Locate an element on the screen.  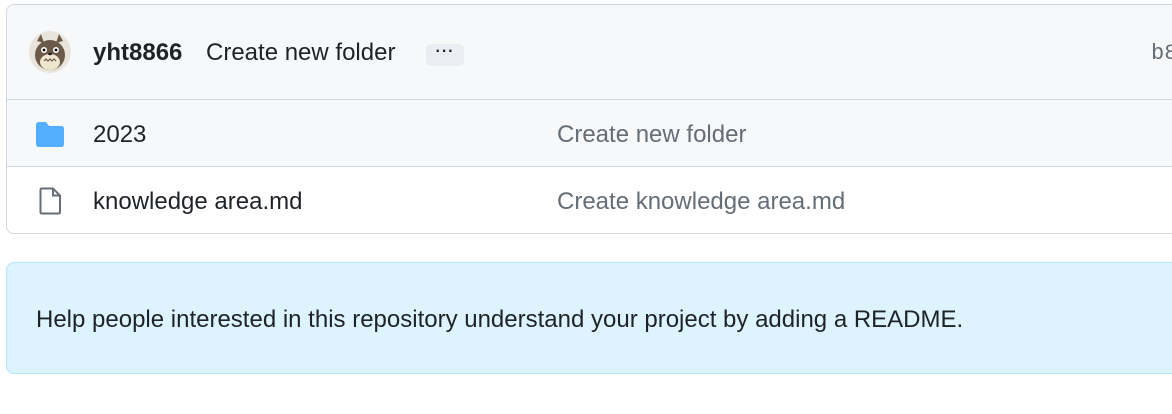
avatar is located at coordinates (50, 52).